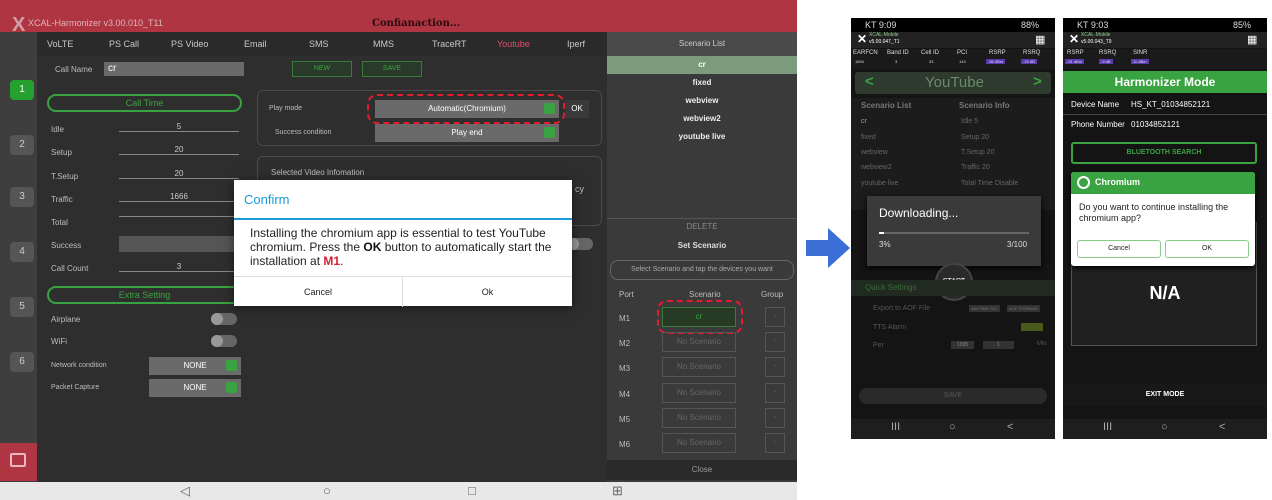  I want to click on ph-scenario-webview: webview, so click(874, 152).